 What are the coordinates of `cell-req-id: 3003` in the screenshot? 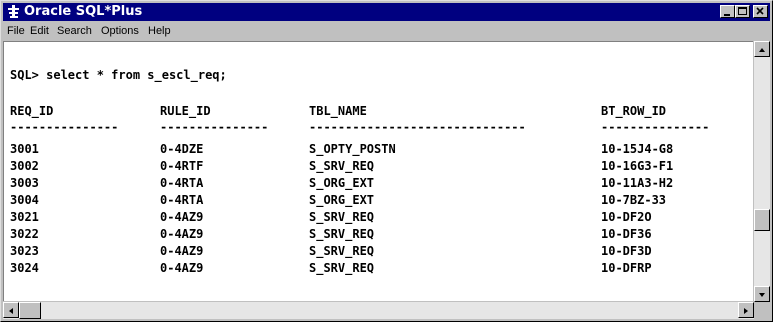 It's located at (24, 183).